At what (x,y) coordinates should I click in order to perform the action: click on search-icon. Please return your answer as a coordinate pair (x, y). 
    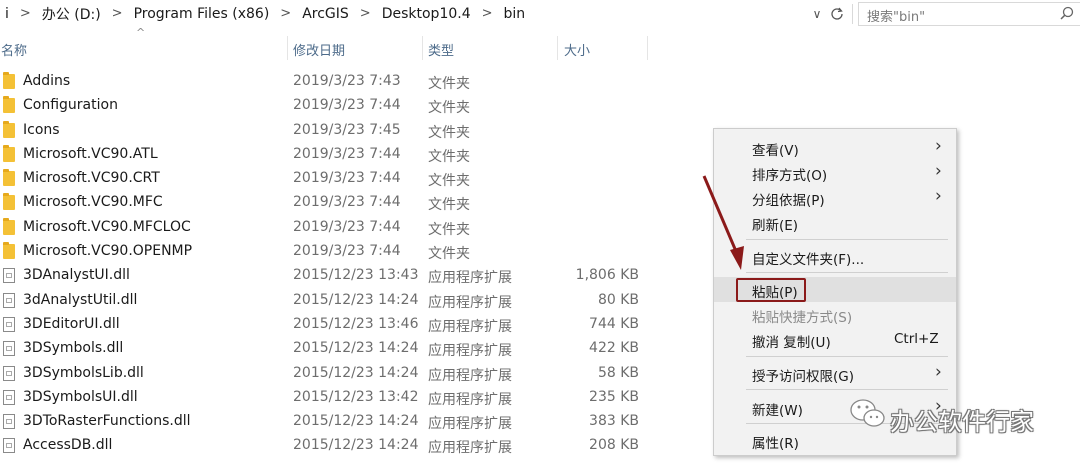
    Looking at the image, I should click on (1067, 15).